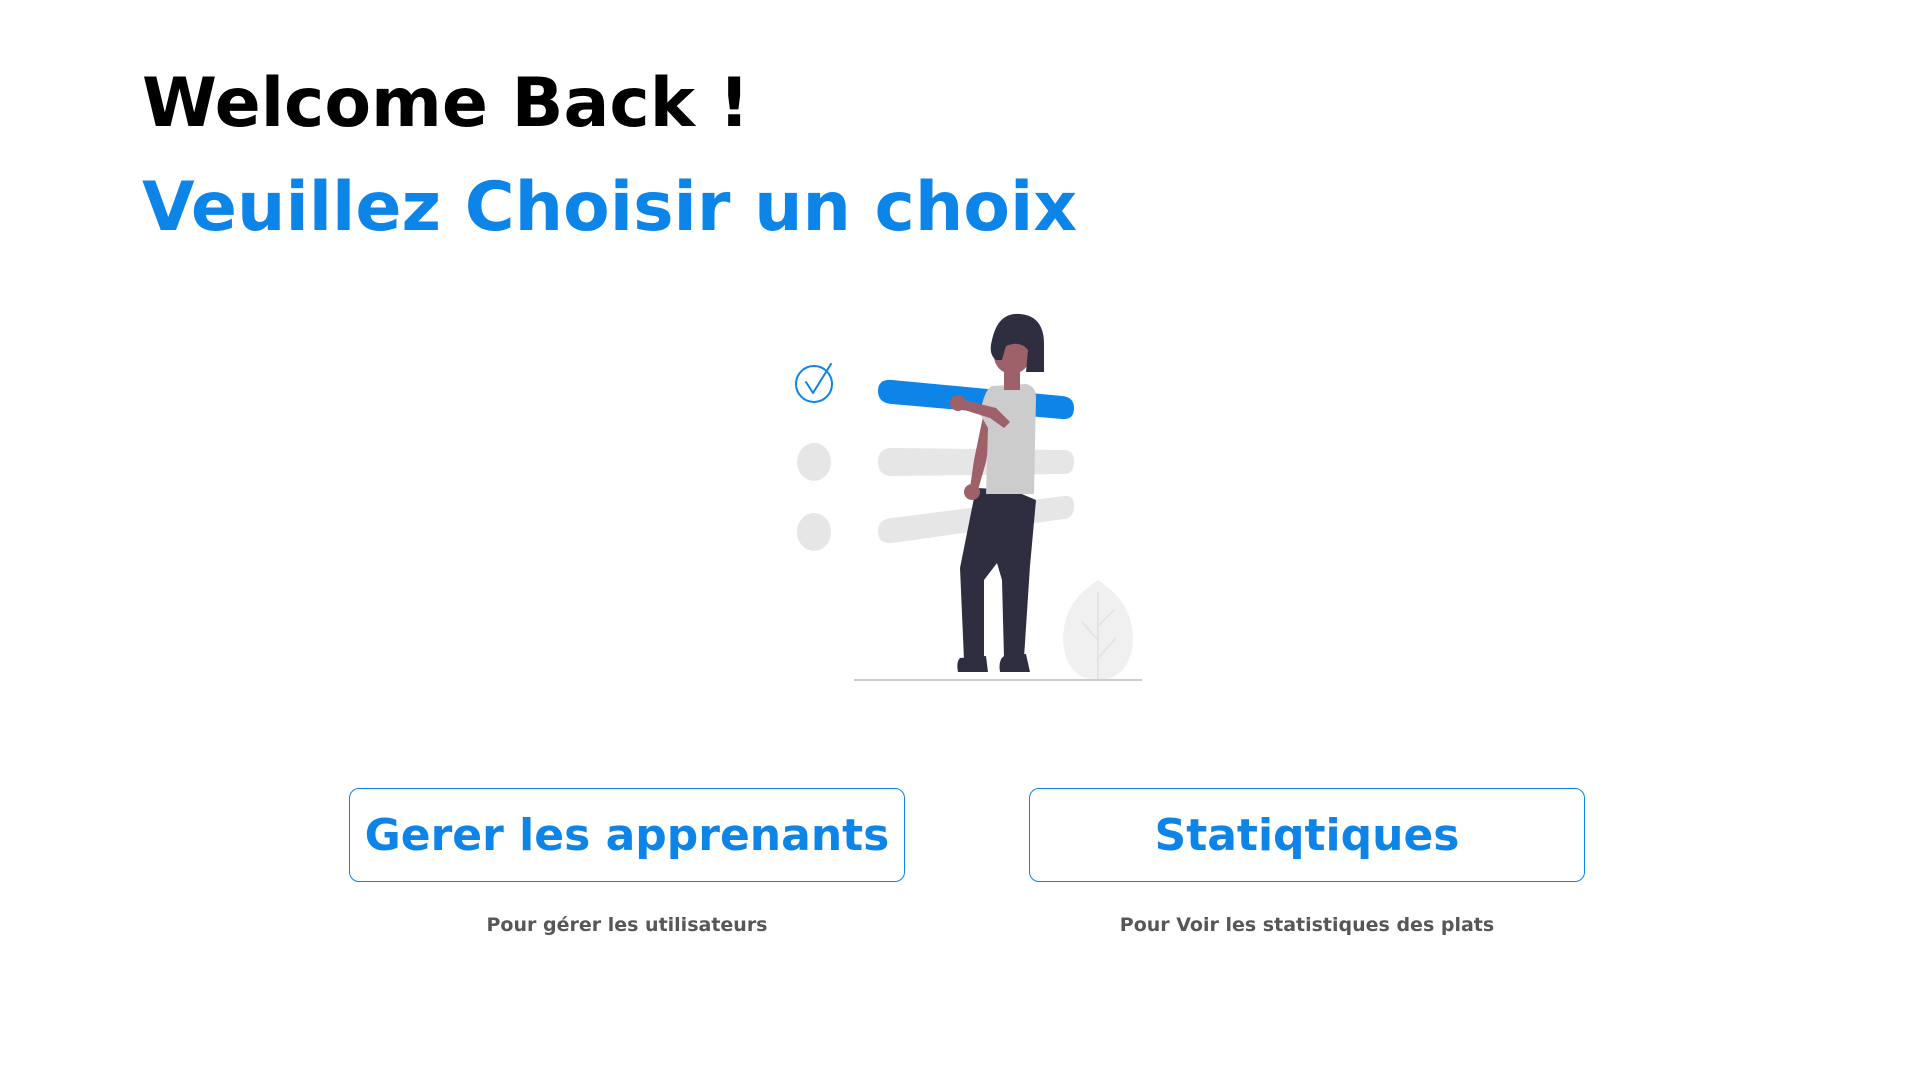 The height and width of the screenshot is (1080, 1920). What do you see at coordinates (997, 492) in the screenshot?
I see `woman-figure` at bounding box center [997, 492].